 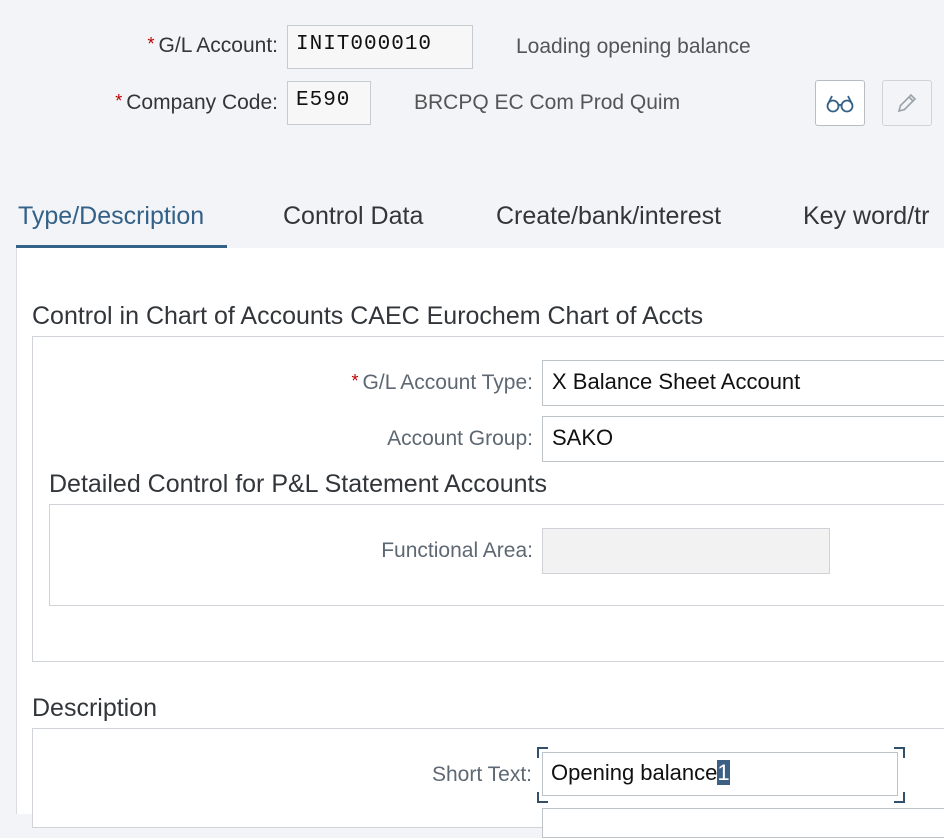 I want to click on company-code-label-text: Company Code:, so click(x=202, y=102).